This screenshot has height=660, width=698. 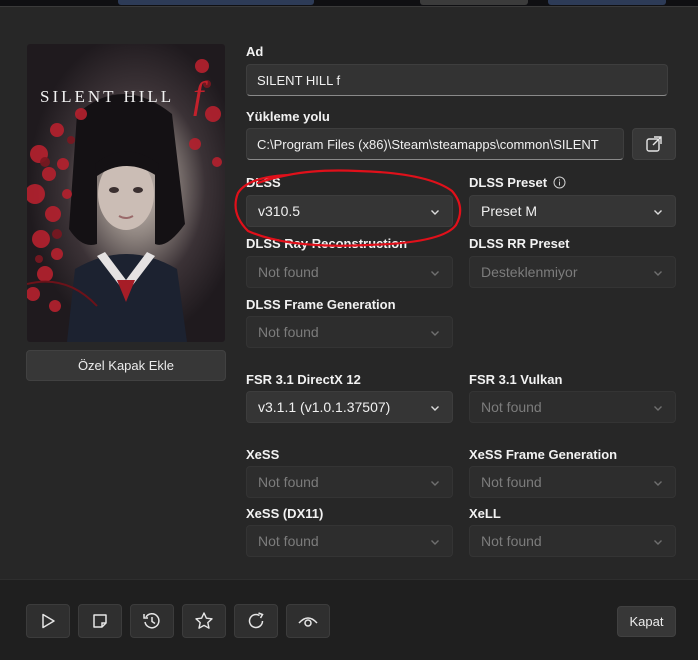 I want to click on dlss-rr-preset-label: DLSS RR Preset, so click(x=519, y=243).